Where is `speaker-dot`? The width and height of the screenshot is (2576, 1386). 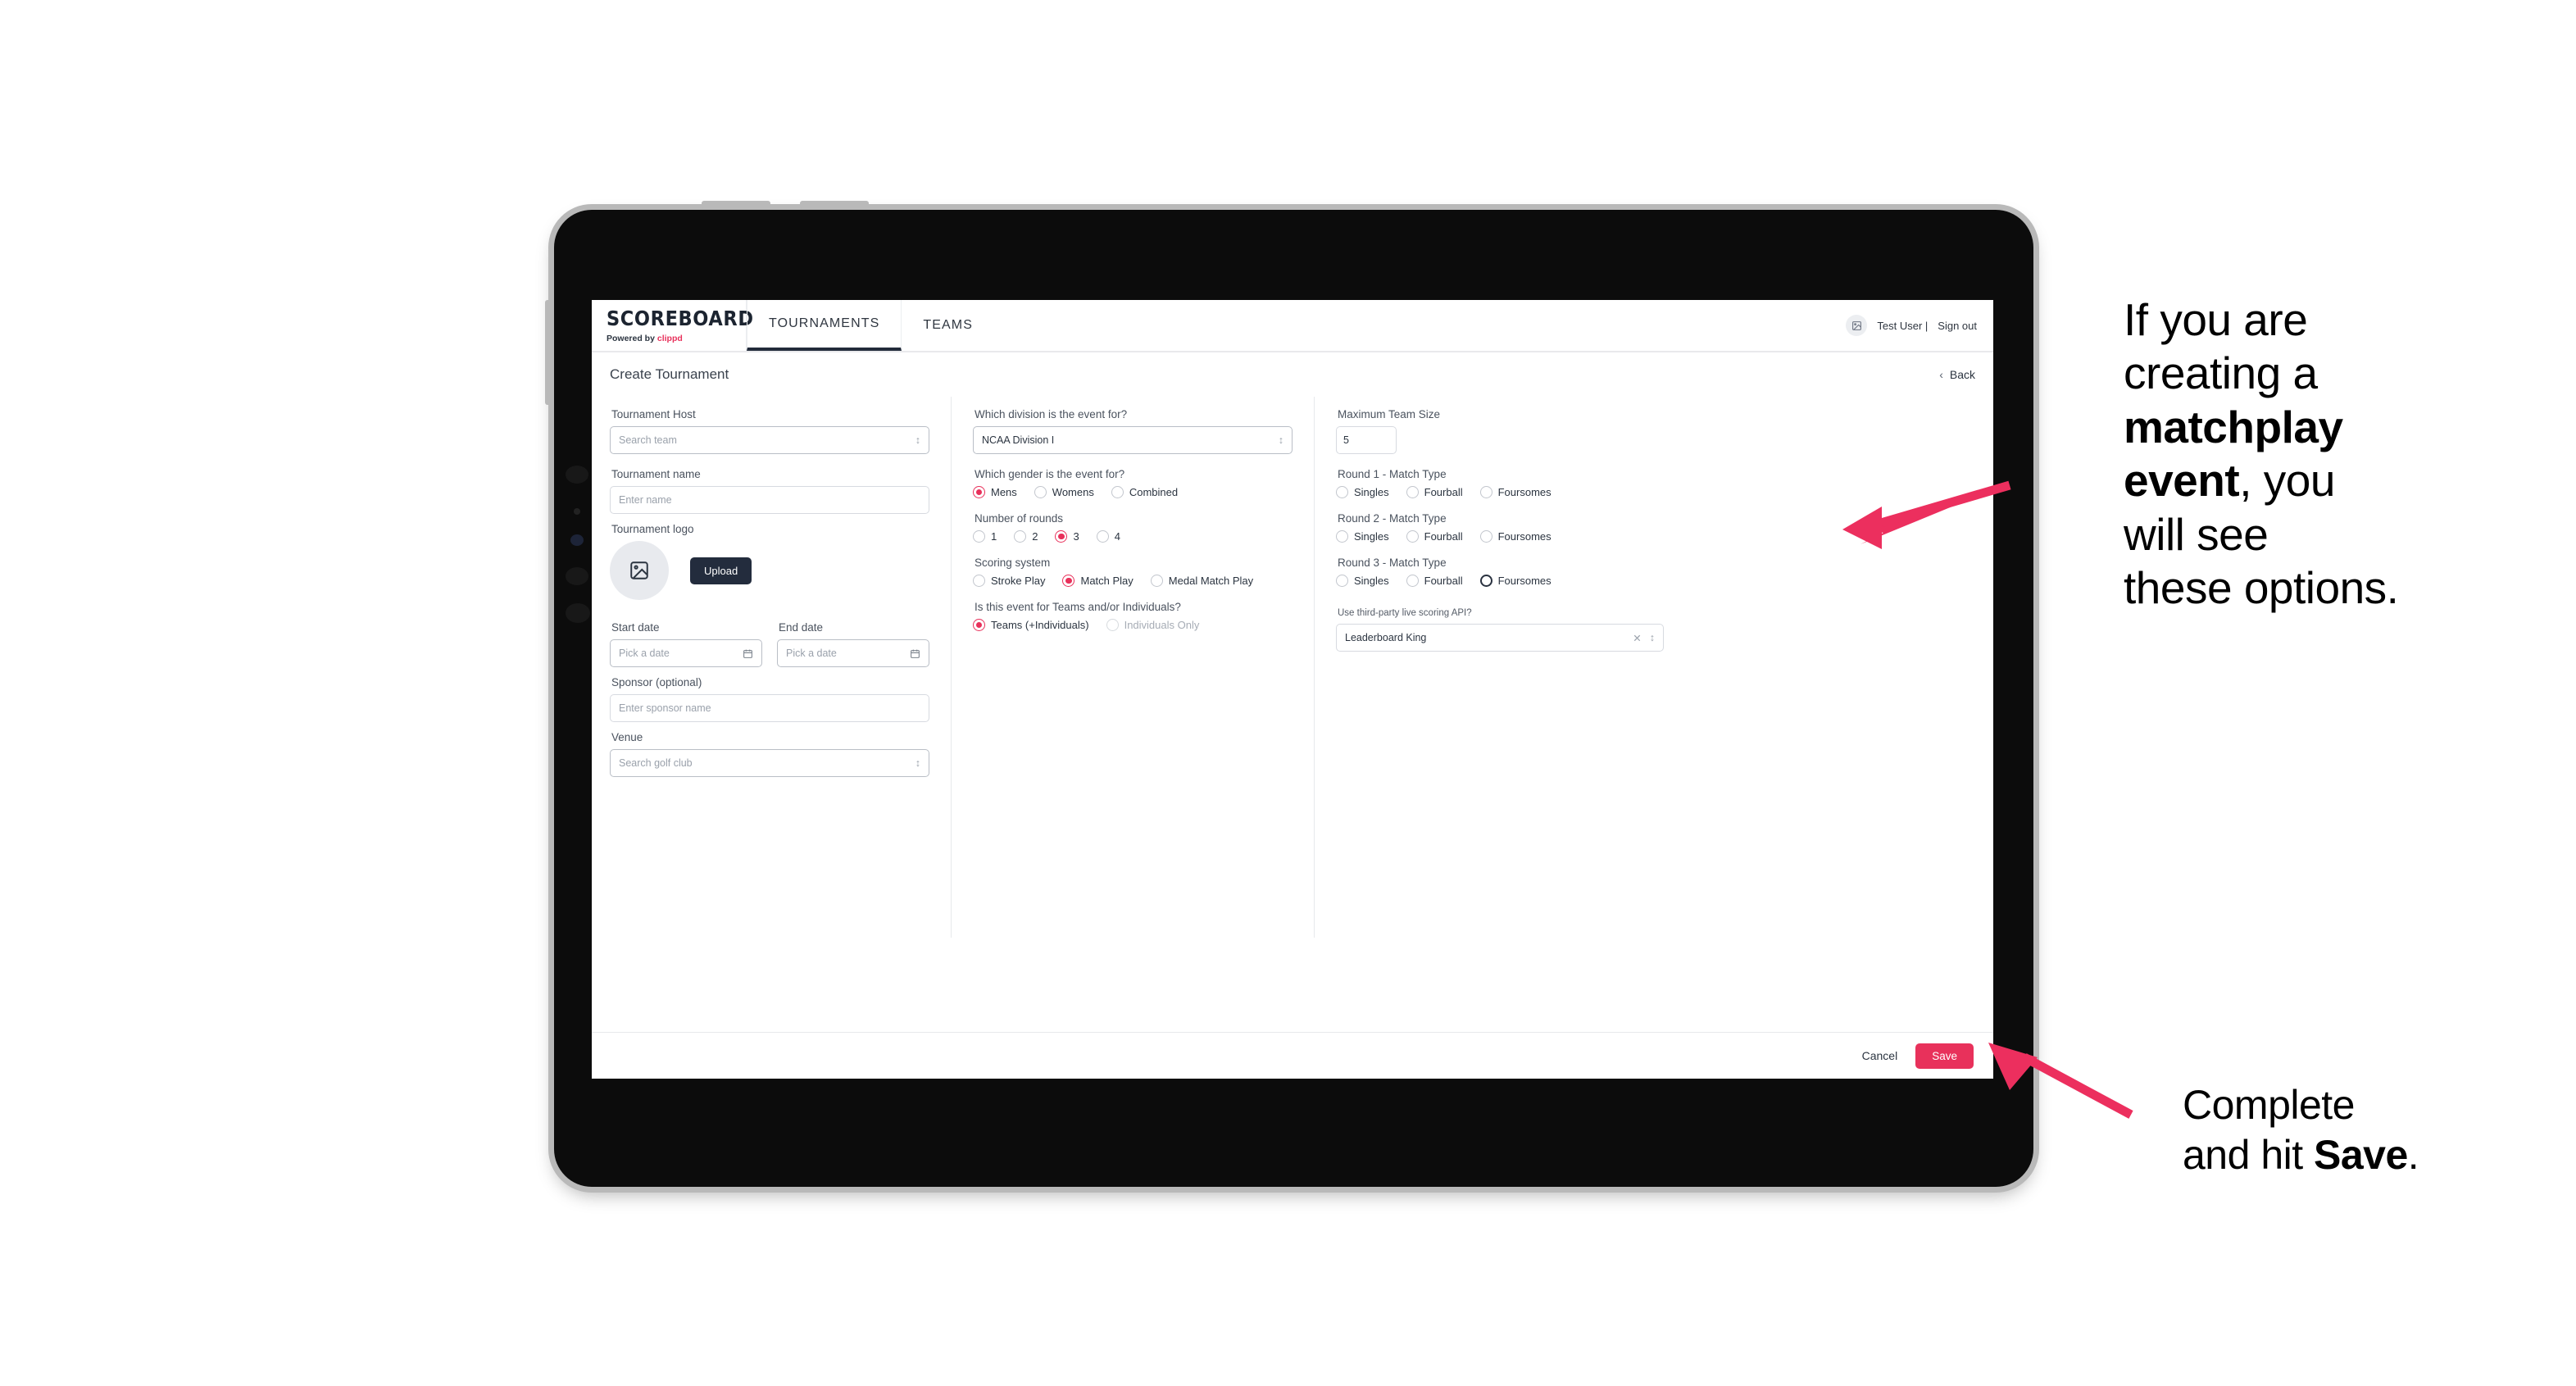
speaker-dot is located at coordinates (578, 613).